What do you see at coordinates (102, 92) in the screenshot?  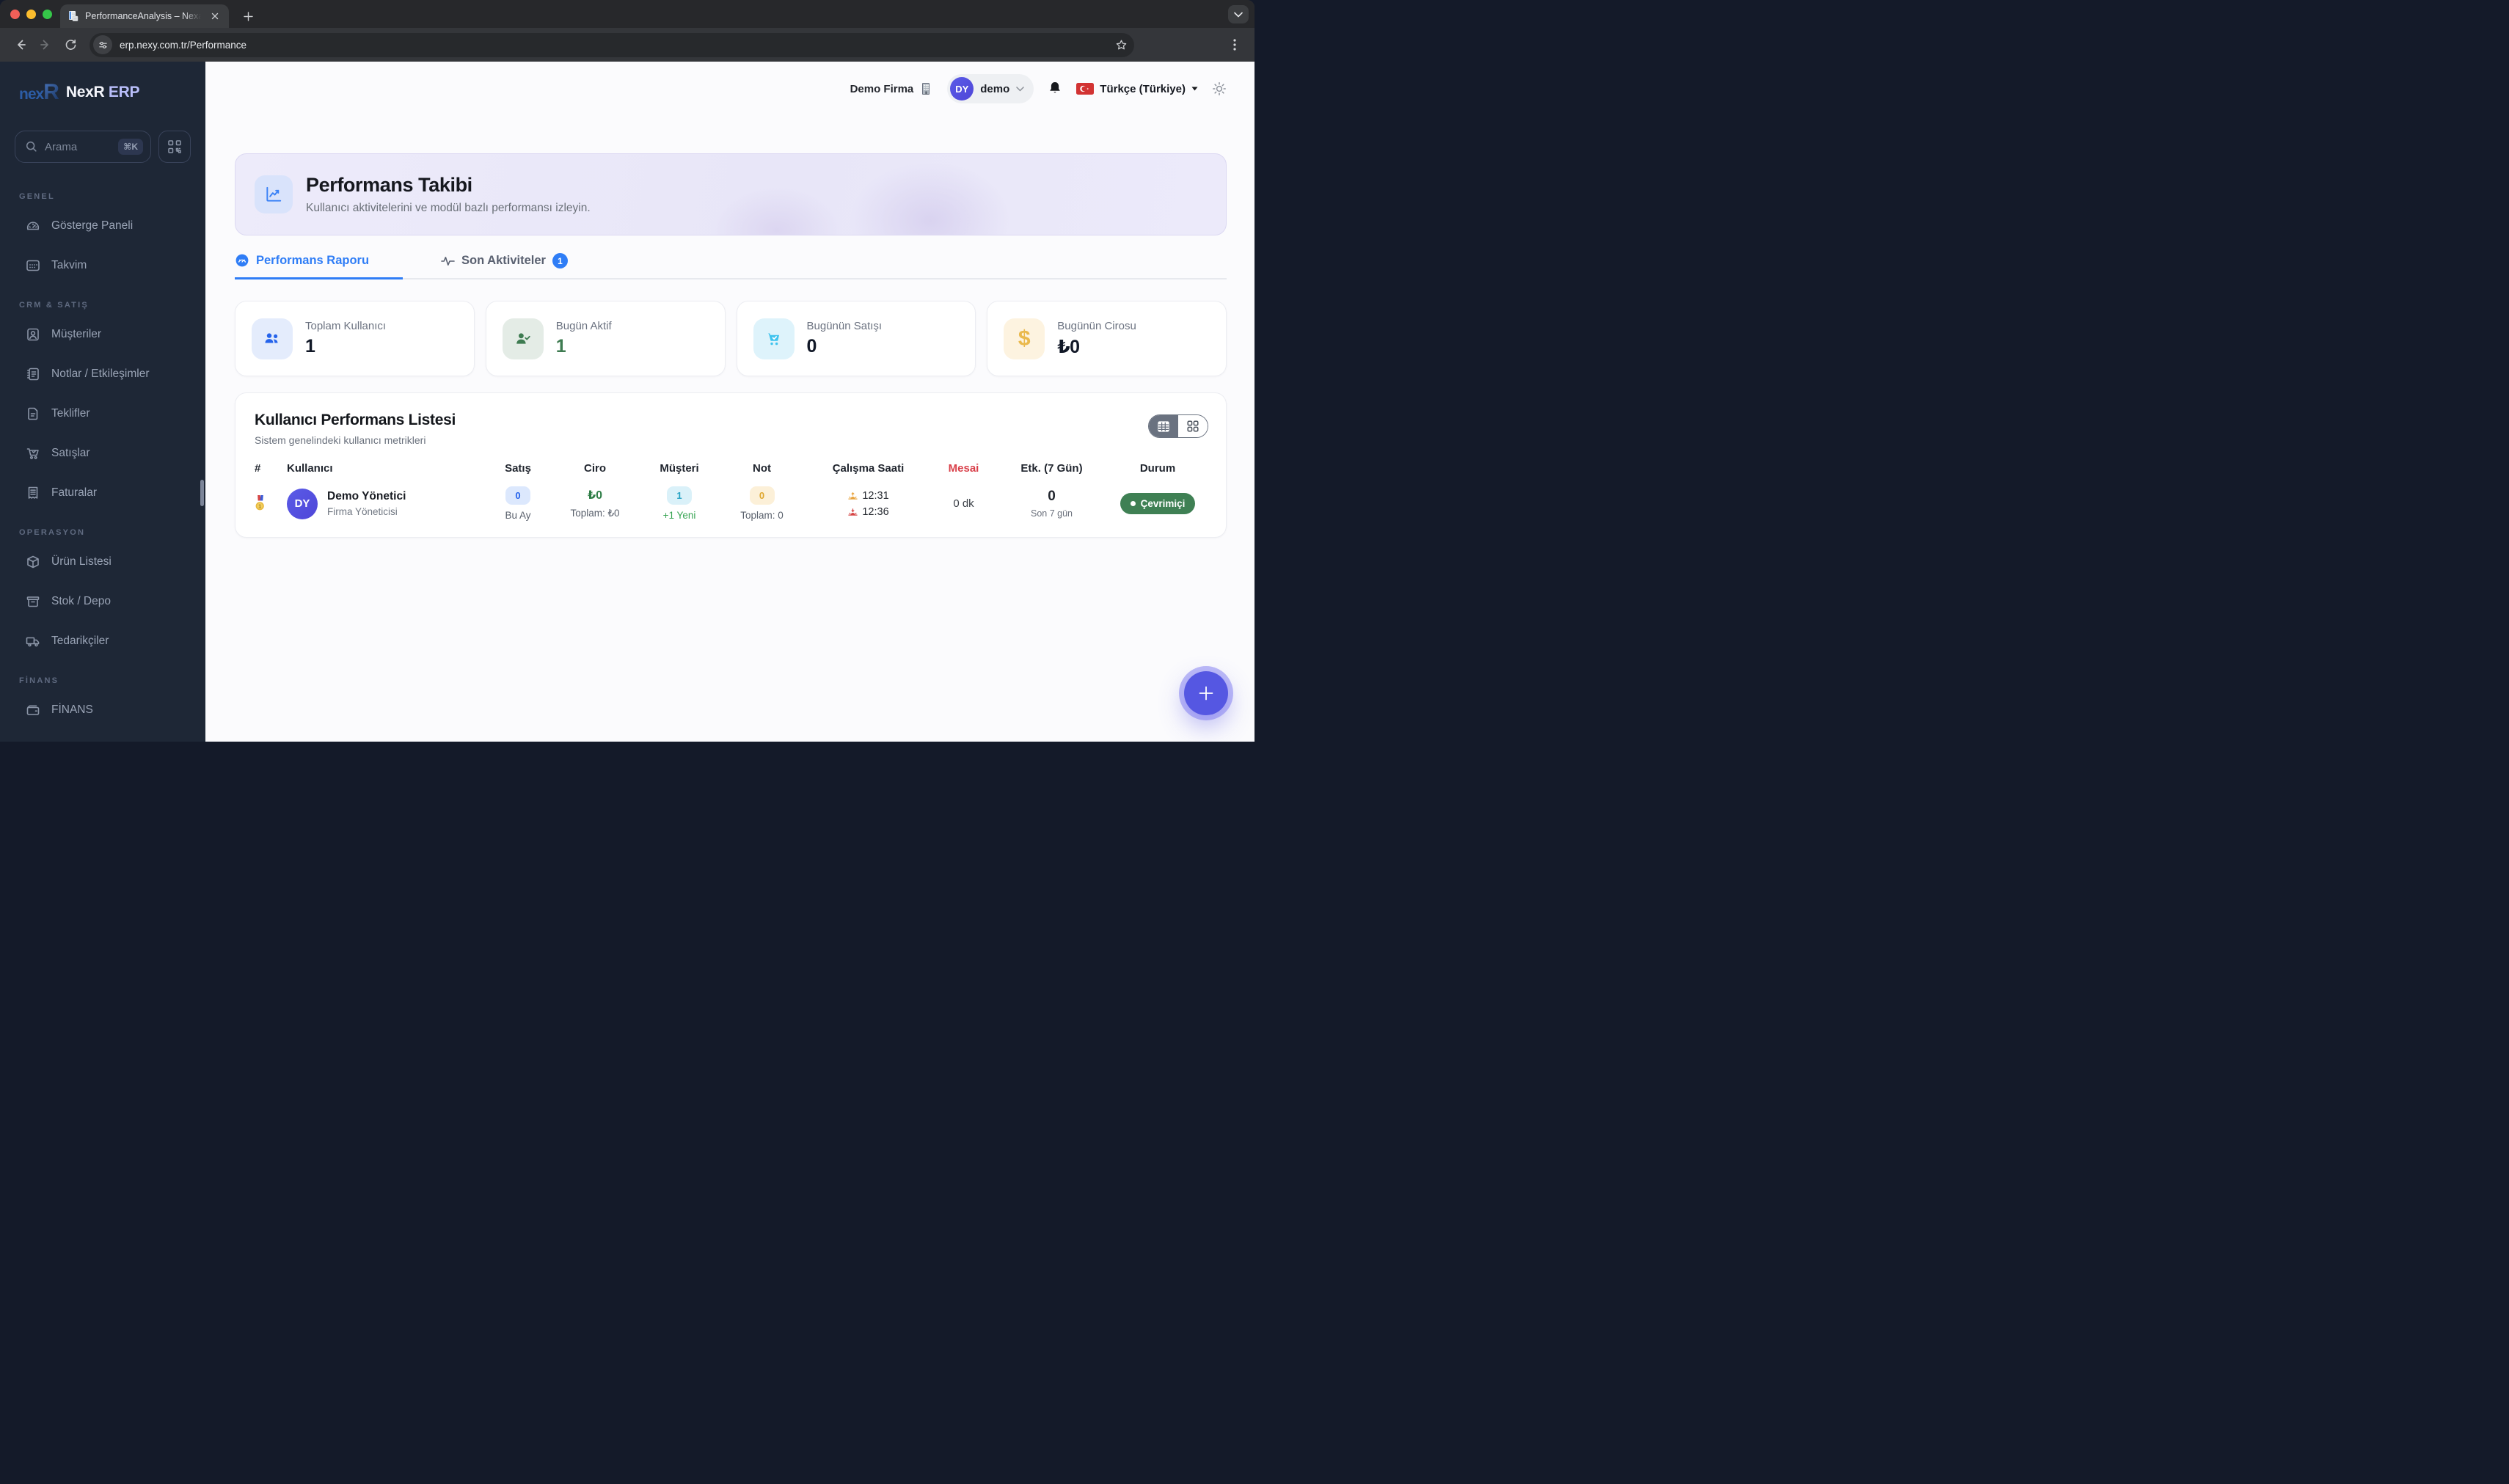 I see `brand-name: NexR ERP` at bounding box center [102, 92].